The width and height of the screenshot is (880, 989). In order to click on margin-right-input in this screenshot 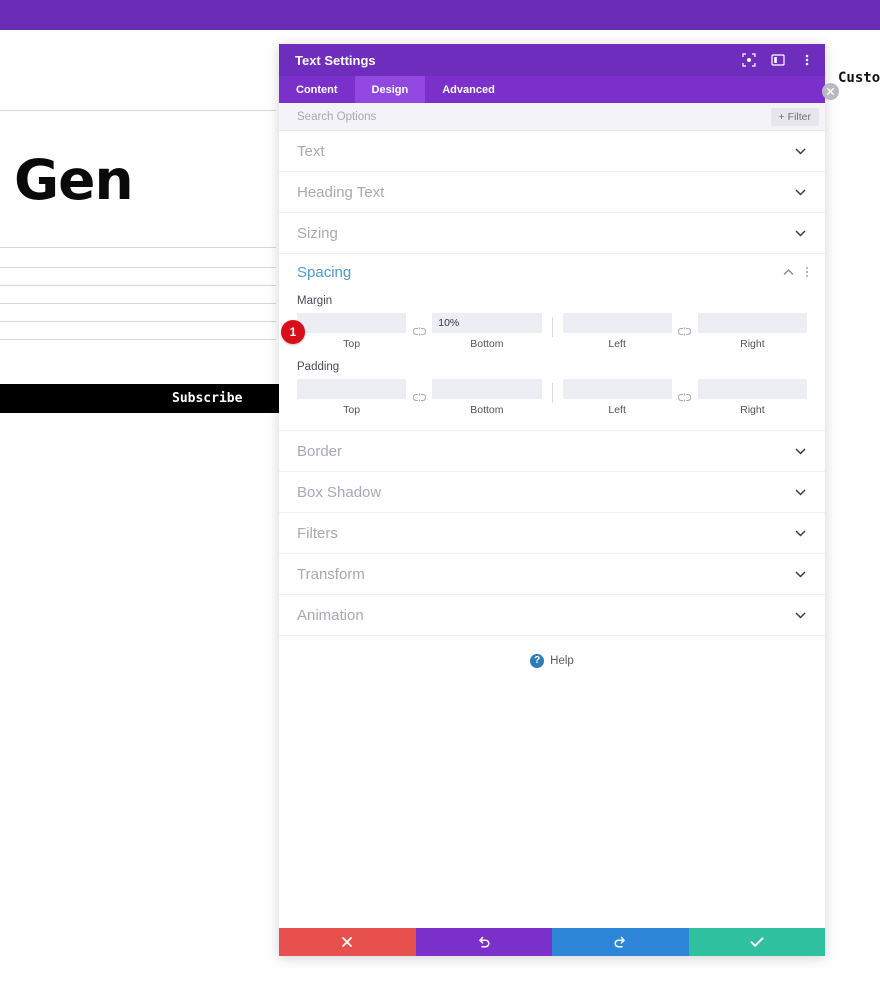, I will do `click(752, 323)`.